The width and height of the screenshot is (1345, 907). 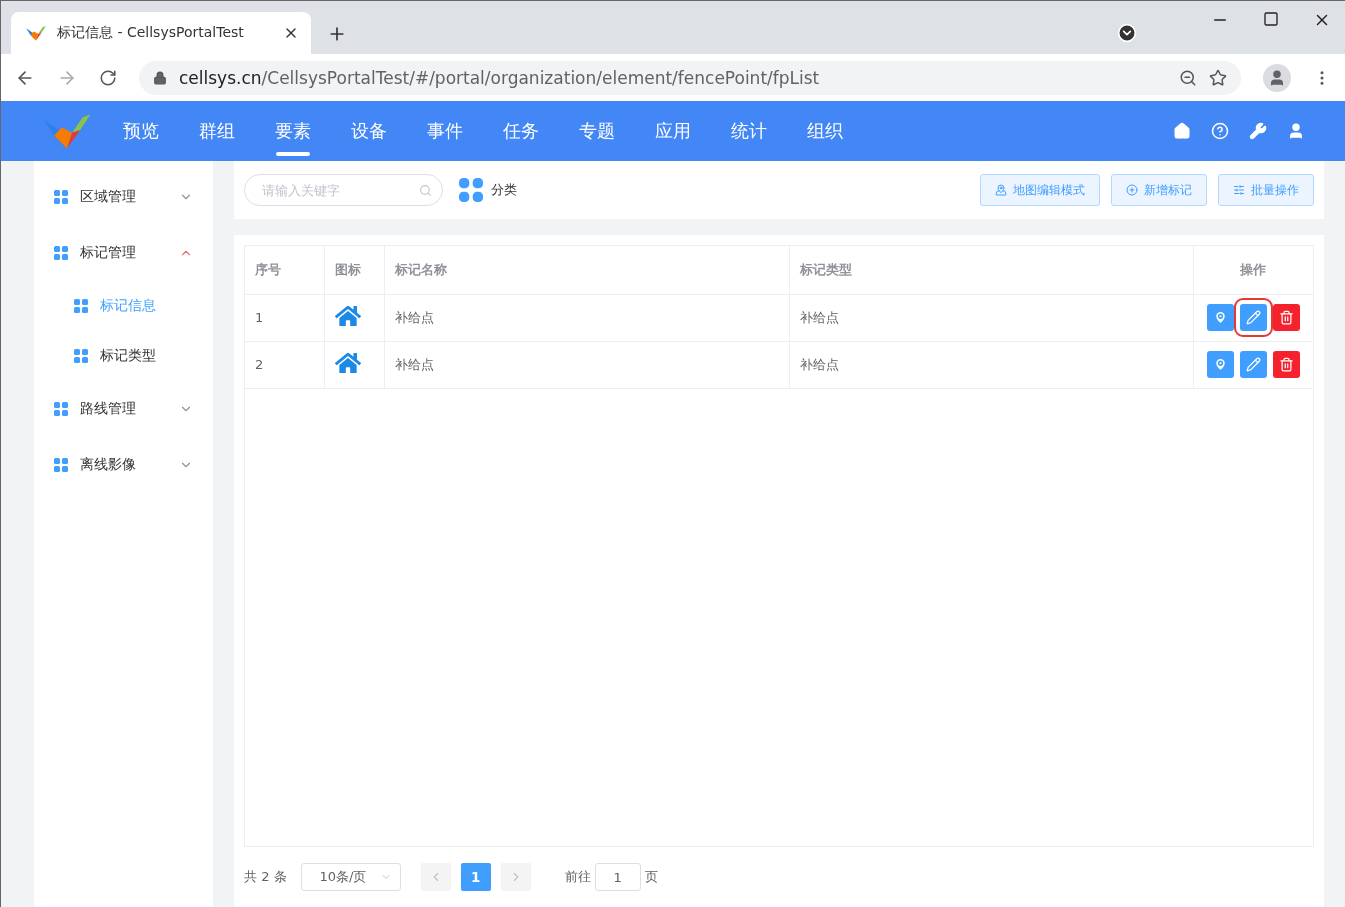 I want to click on goto-page-field: 1, so click(x=617, y=877).